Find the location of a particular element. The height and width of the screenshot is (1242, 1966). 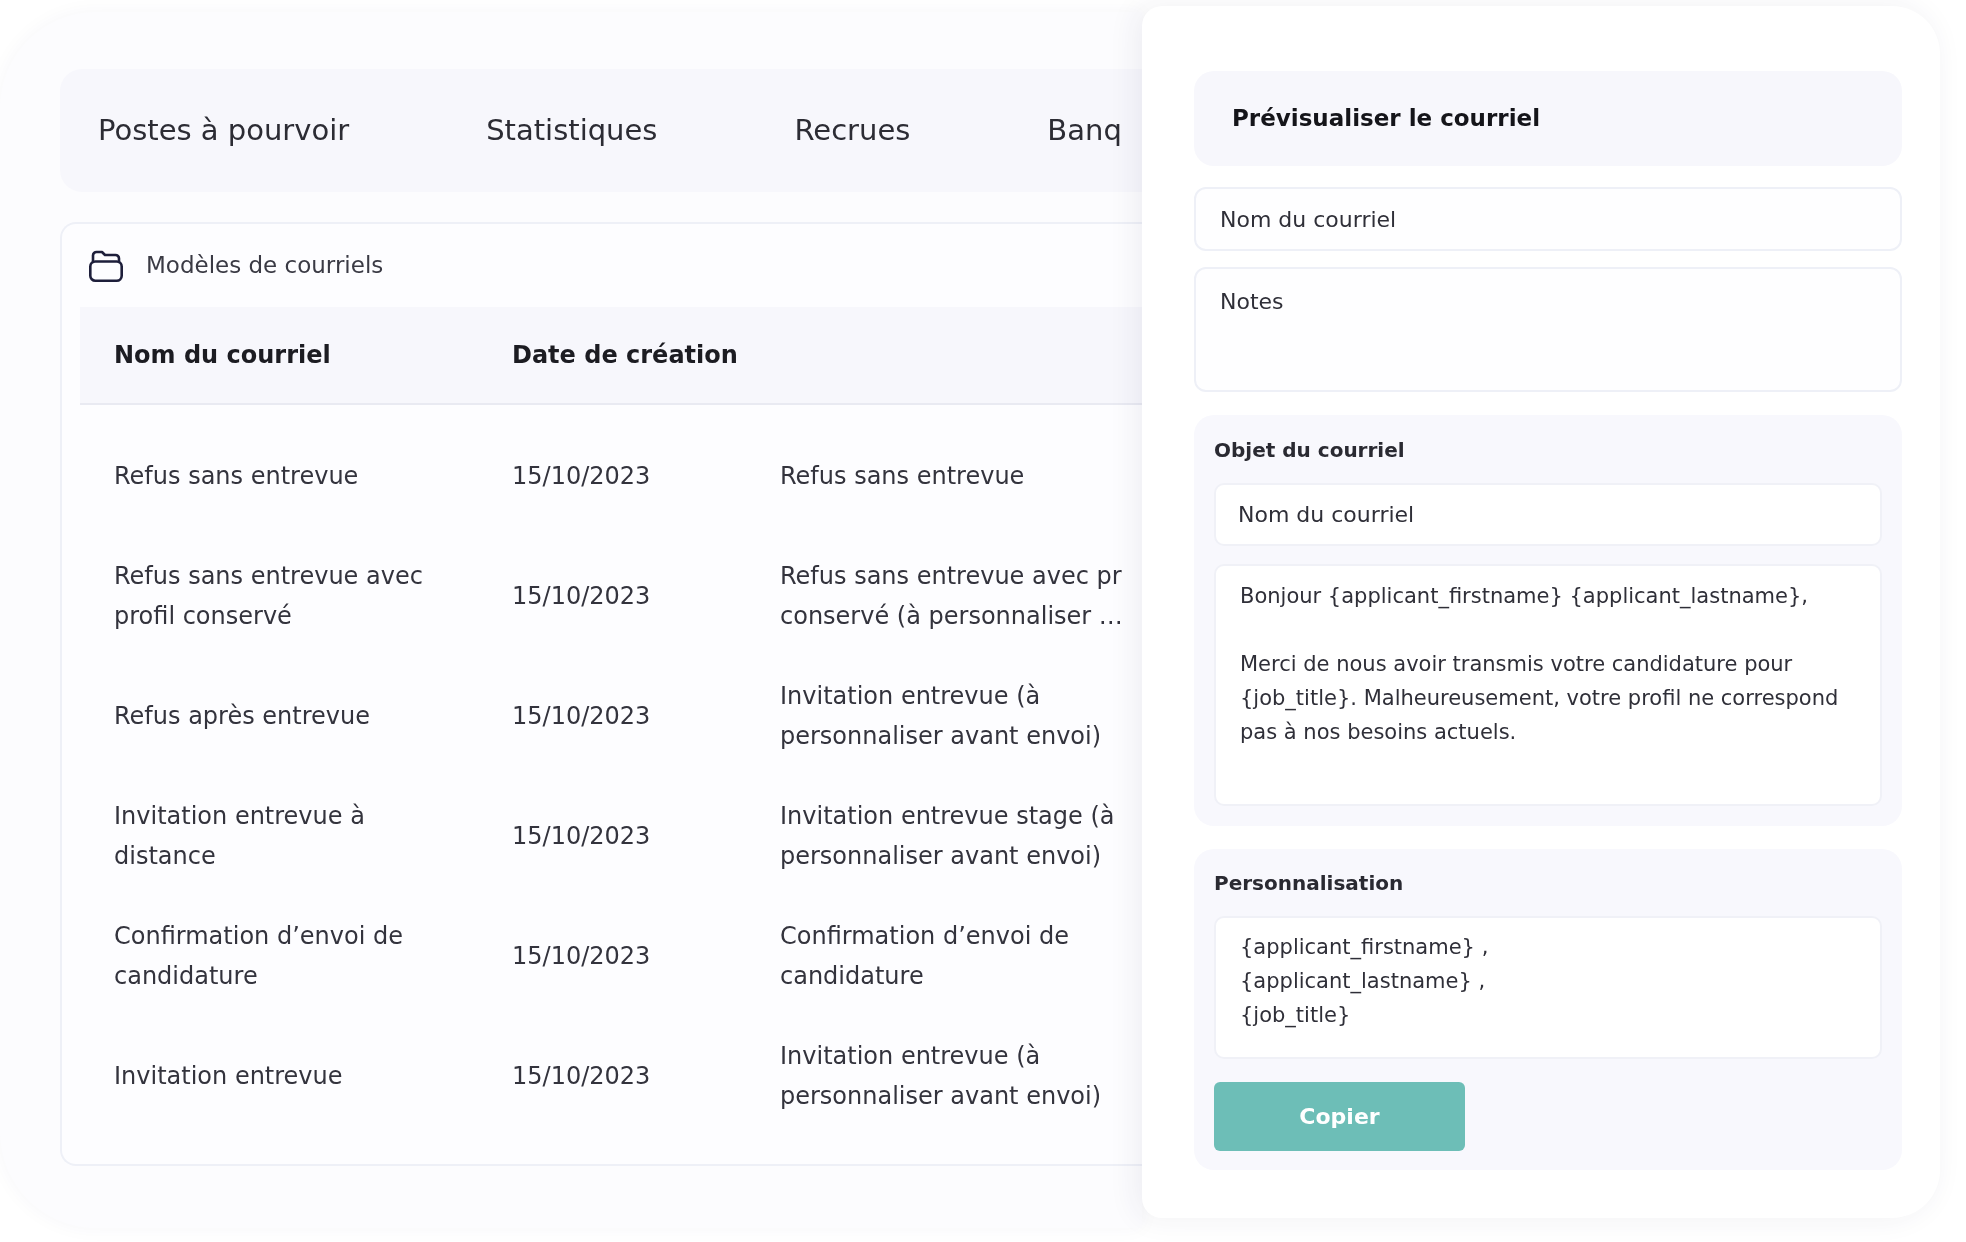

panel-title: Prévisualiser le courriel is located at coordinates (1386, 119).